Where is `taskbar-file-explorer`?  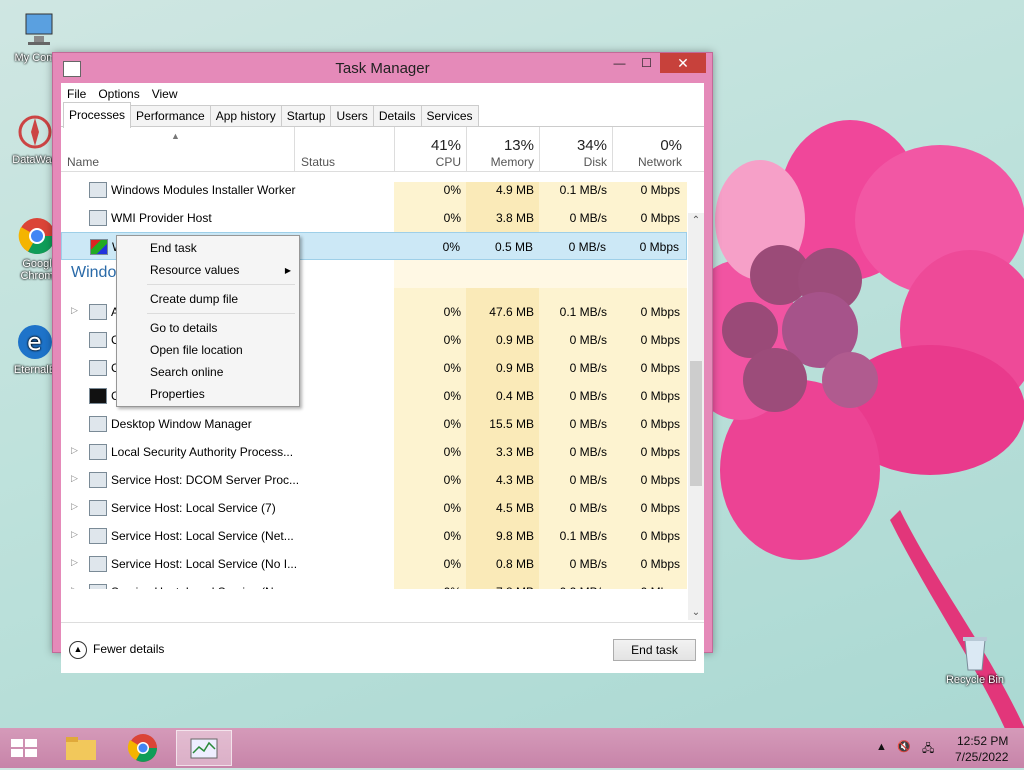
taskbar-file-explorer is located at coordinates (82, 748).